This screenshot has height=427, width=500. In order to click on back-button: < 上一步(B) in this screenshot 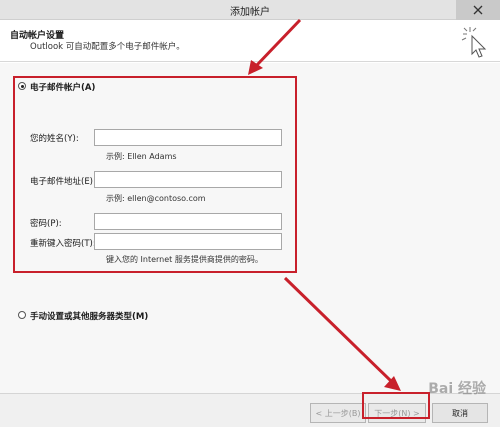, I will do `click(338, 413)`.